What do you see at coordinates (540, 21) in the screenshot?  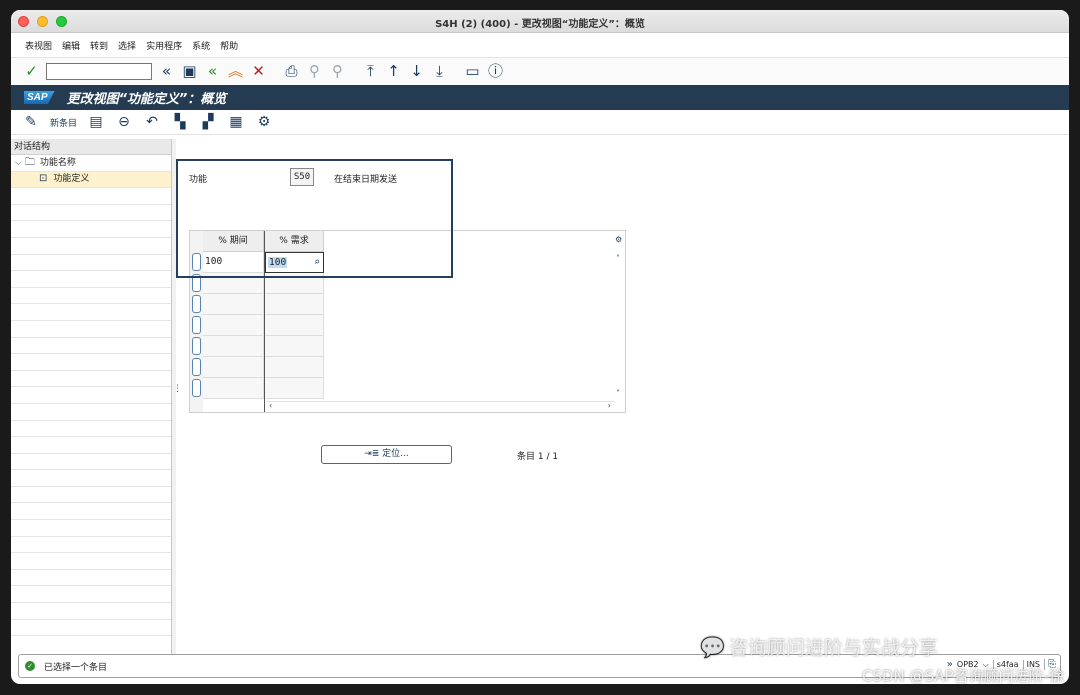 I see `title-bar: S4H (2) (400) - 更改视图“功能定义”：概览` at bounding box center [540, 21].